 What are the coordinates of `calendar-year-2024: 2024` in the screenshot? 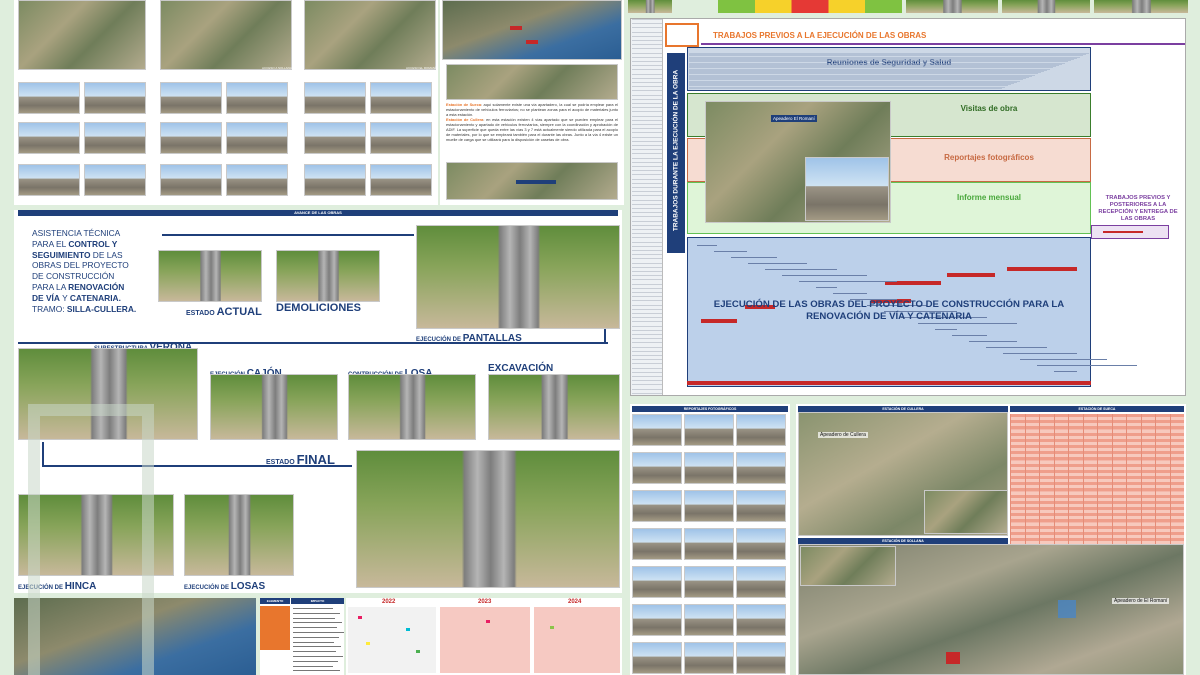 It's located at (575, 602).